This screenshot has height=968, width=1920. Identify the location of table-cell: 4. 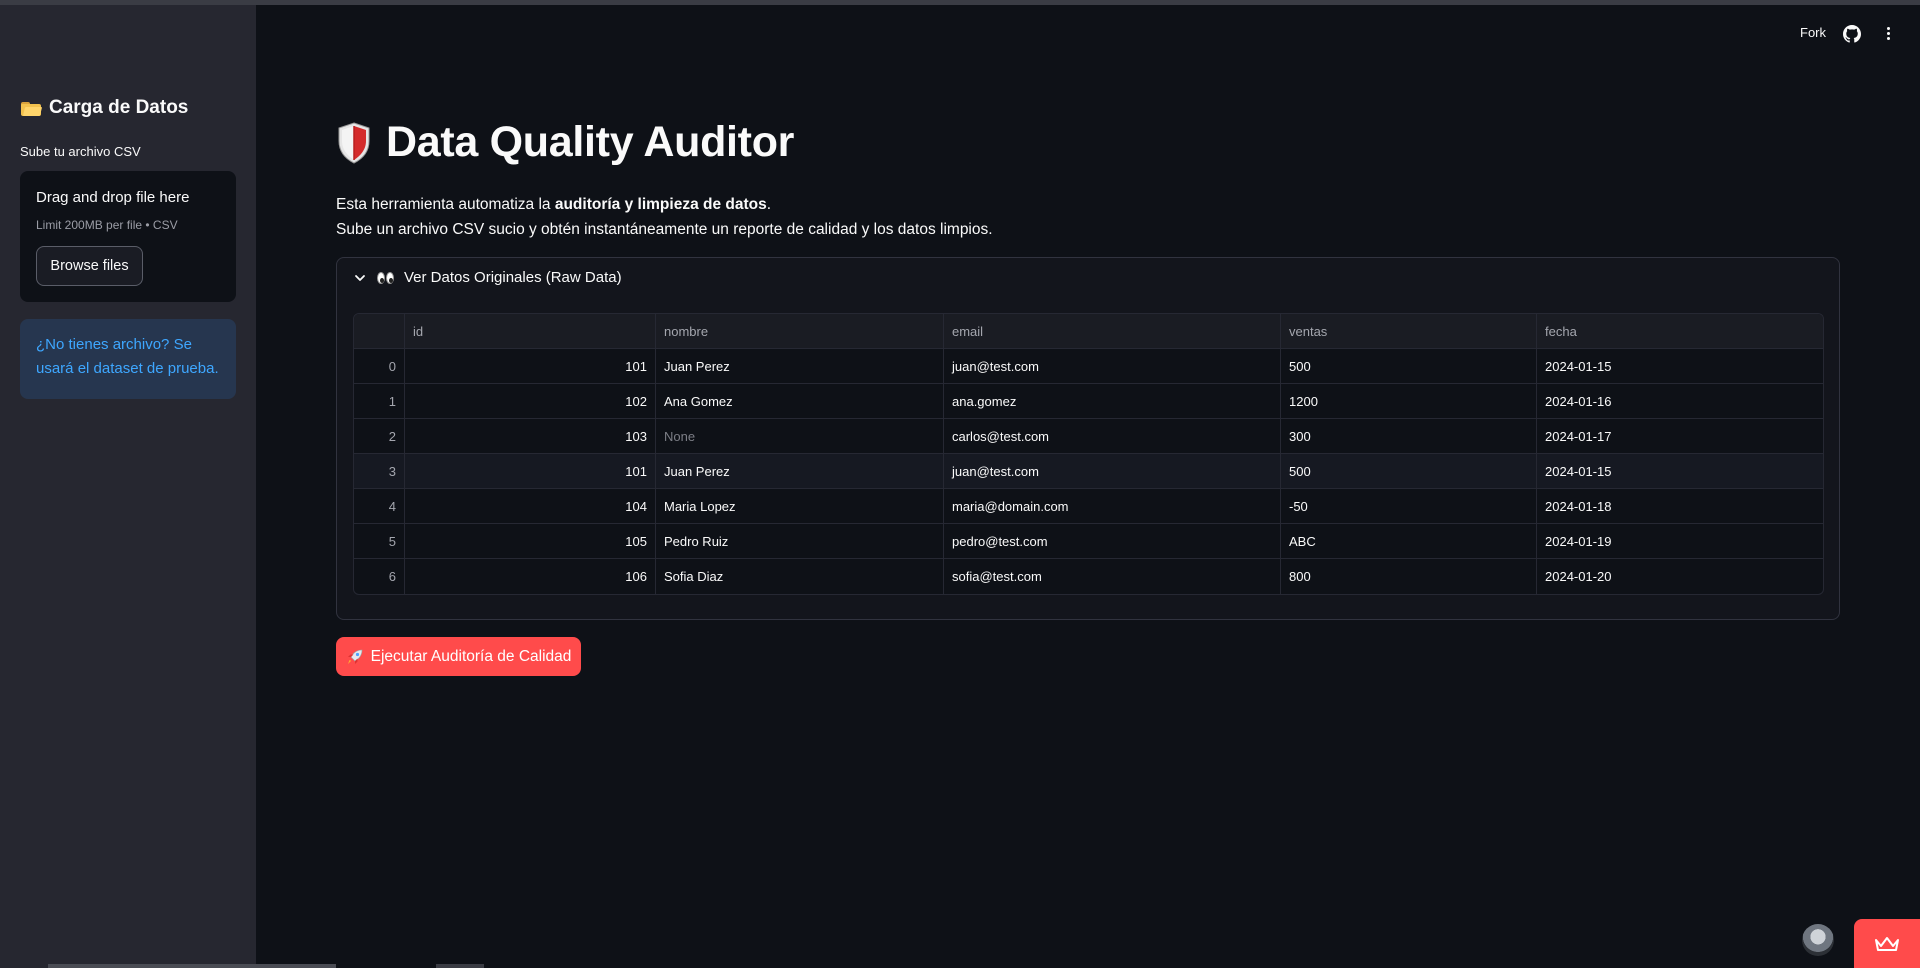
(379, 506).